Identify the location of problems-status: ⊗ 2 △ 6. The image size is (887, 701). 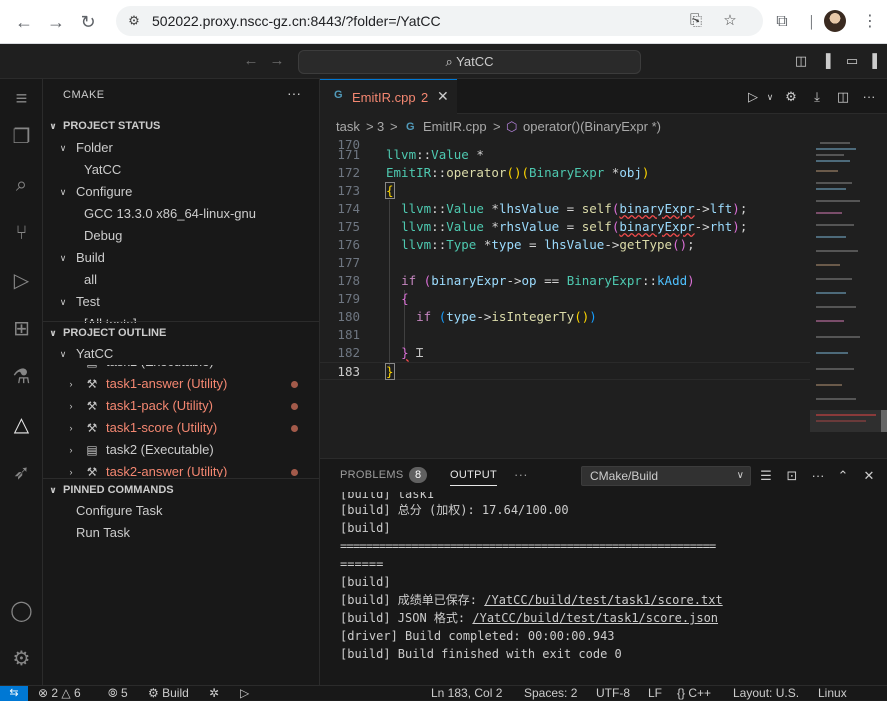
(59, 693).